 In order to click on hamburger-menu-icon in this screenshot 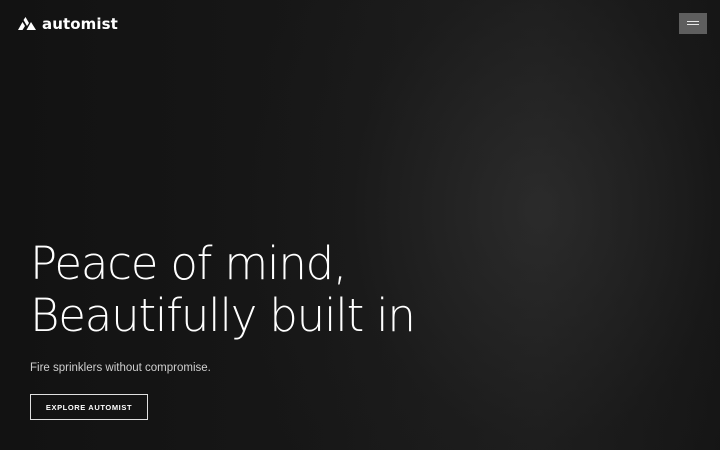, I will do `click(693, 23)`.